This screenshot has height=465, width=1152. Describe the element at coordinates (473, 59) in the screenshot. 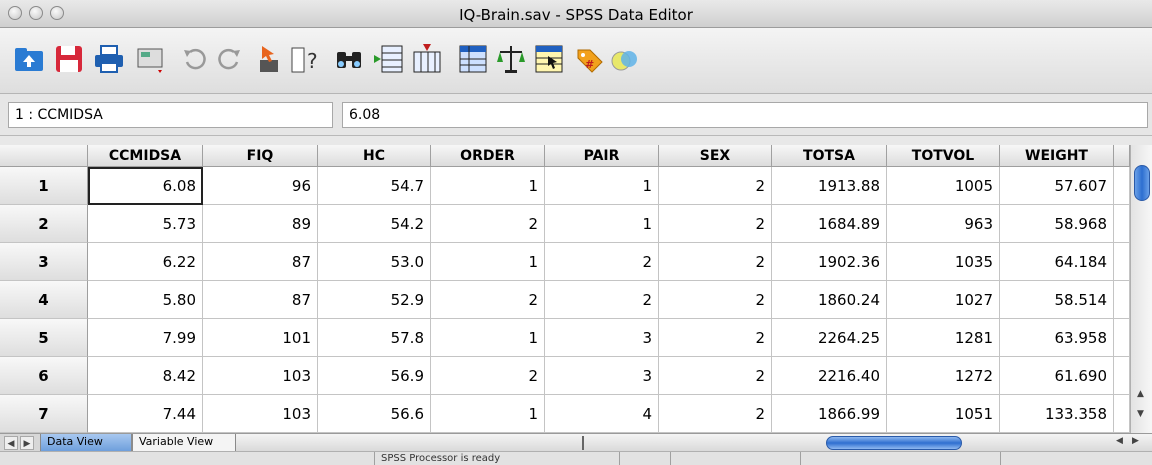

I see `split-file-icon` at that location.